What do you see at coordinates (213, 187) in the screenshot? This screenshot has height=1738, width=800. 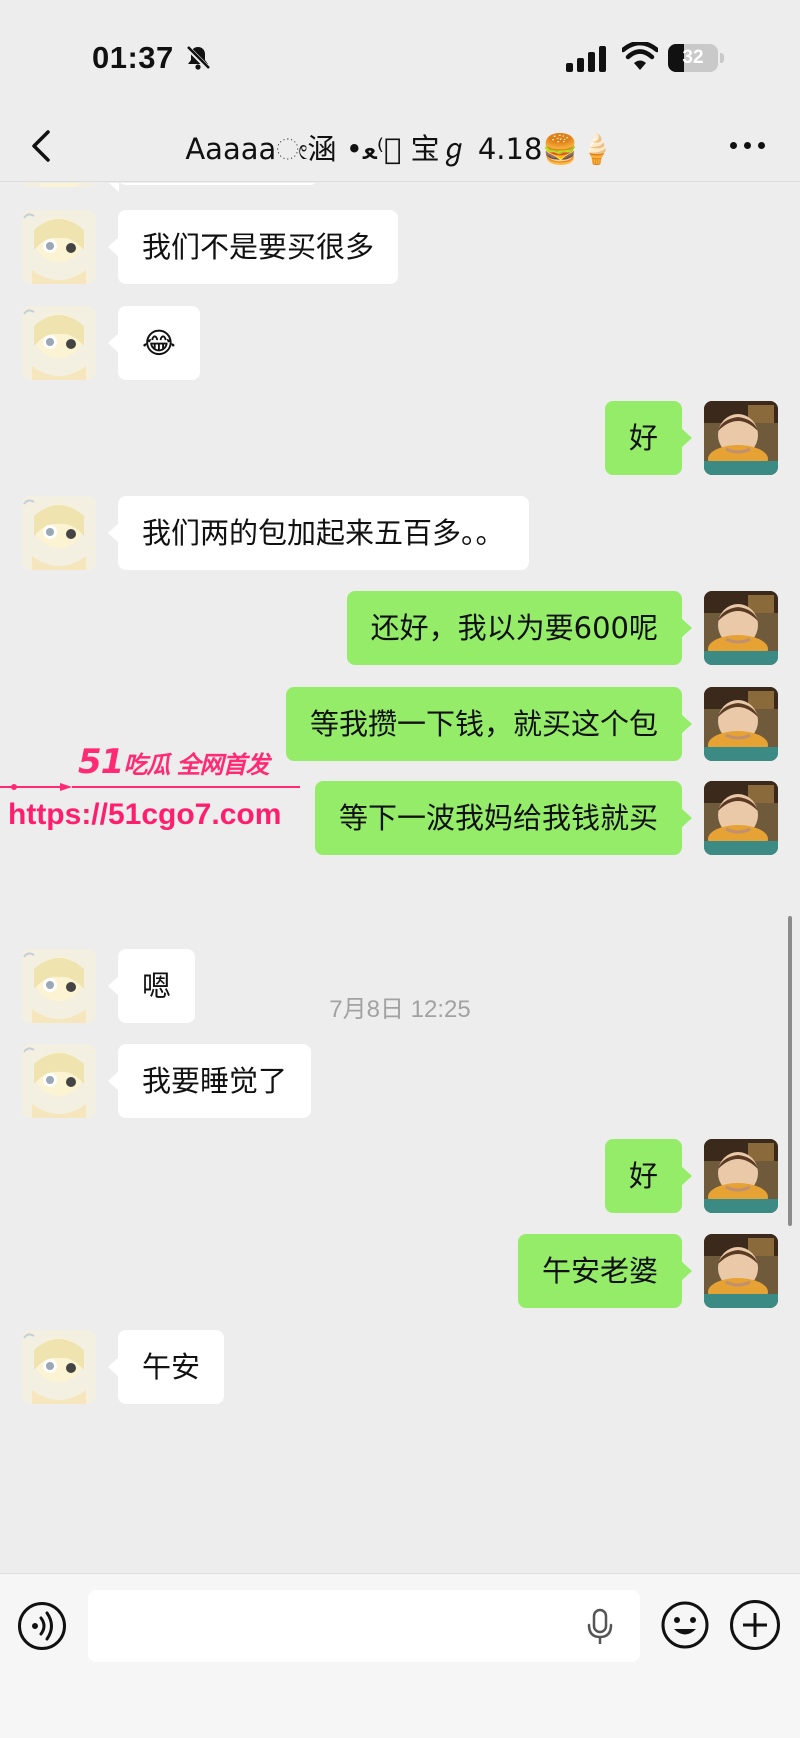 I see `message-bubble-partial` at bounding box center [213, 187].